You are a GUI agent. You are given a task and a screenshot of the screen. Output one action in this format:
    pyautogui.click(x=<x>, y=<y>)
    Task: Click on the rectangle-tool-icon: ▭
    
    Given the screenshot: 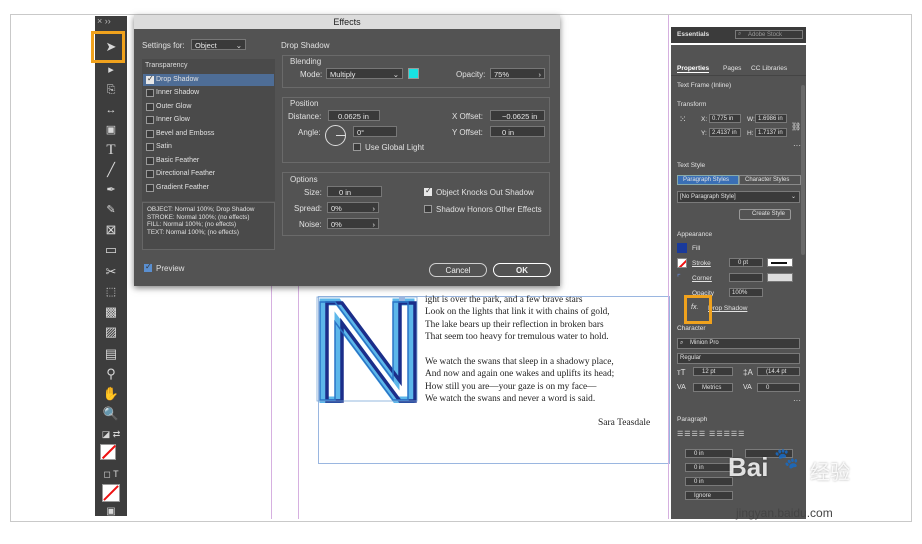 What is the action you would take?
    pyautogui.click(x=111, y=250)
    